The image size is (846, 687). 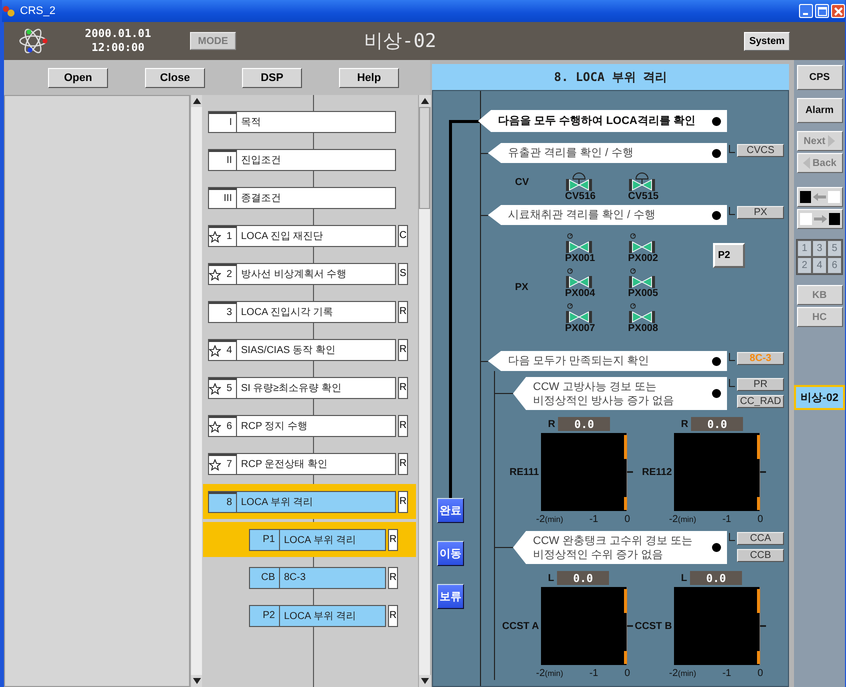 I want to click on step-item: I 목적, so click(x=302, y=121).